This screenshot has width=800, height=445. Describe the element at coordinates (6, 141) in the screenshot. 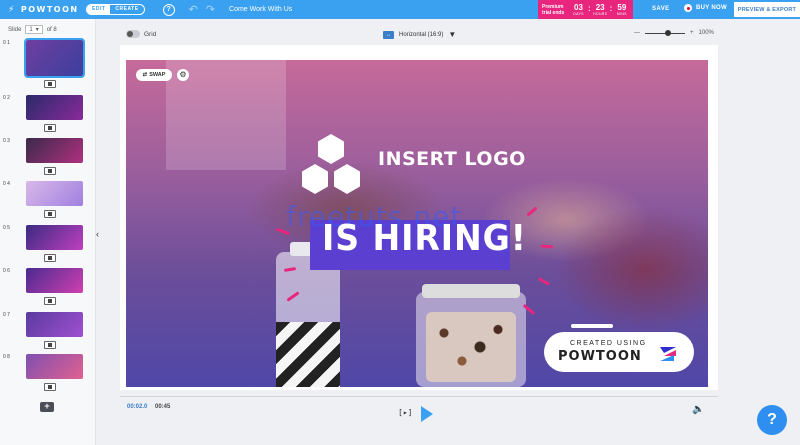

I see `slide-number: 0 3` at that location.